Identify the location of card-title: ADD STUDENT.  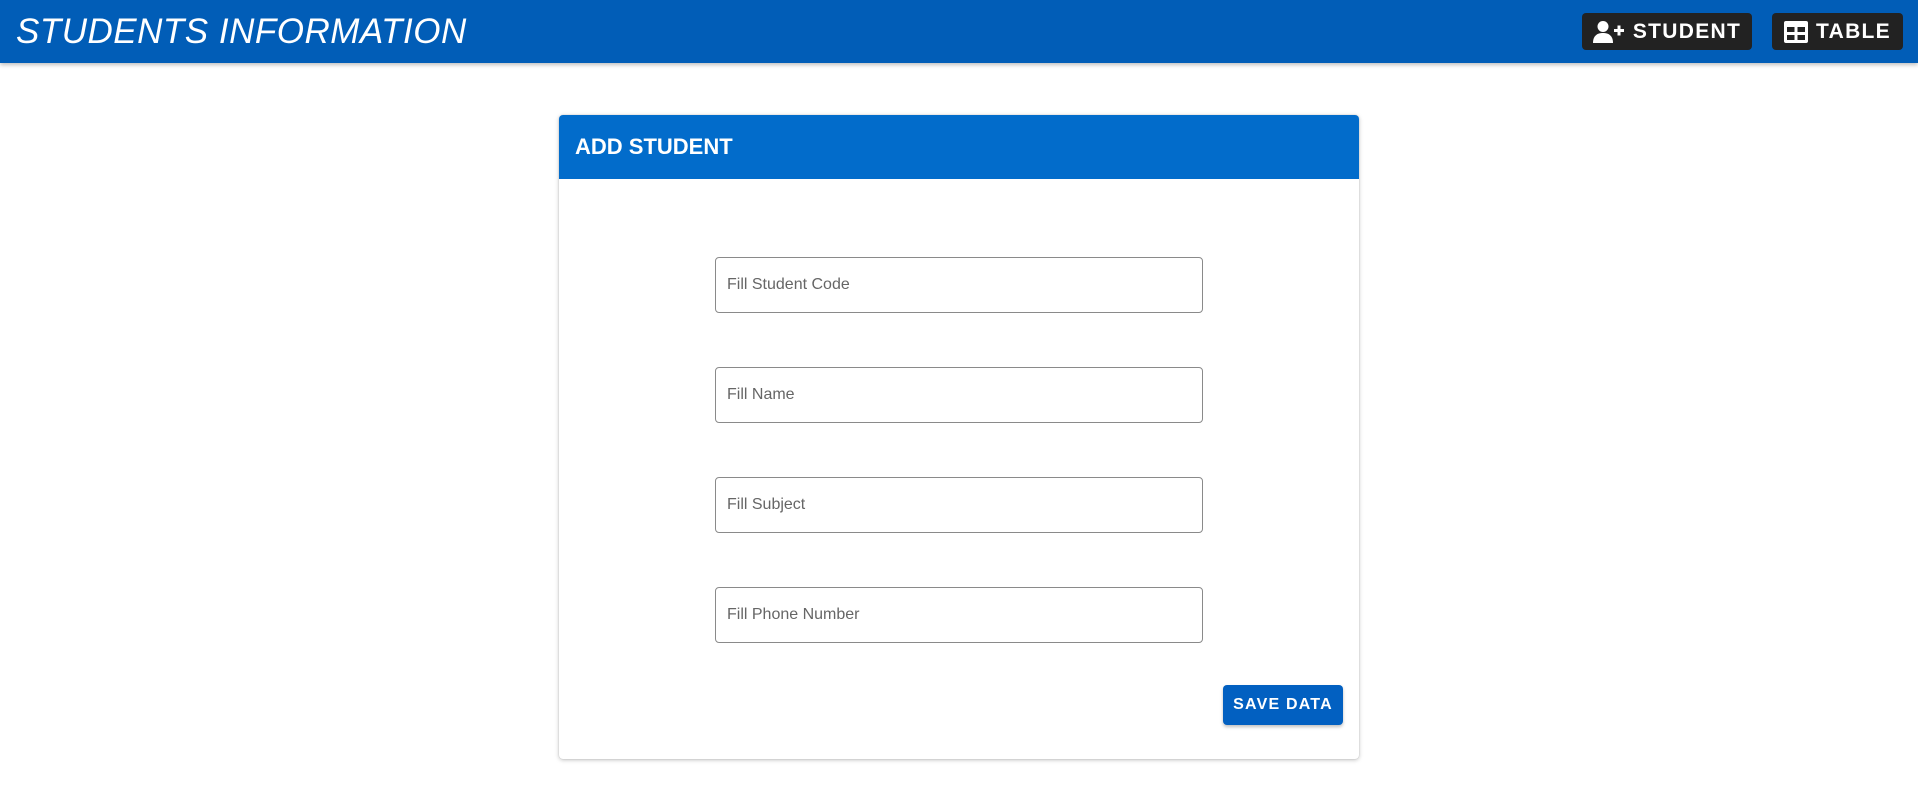
(654, 146).